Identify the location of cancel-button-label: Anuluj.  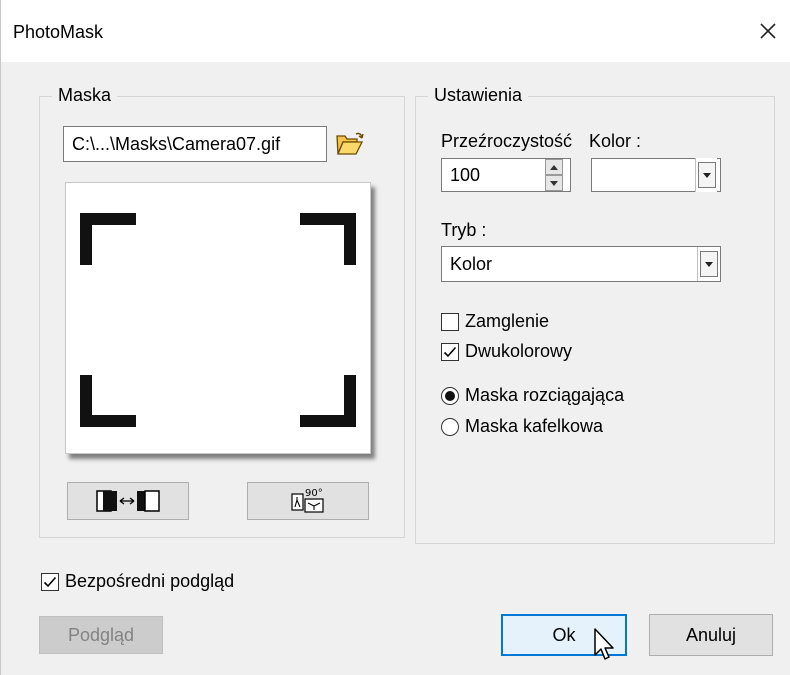
(711, 634).